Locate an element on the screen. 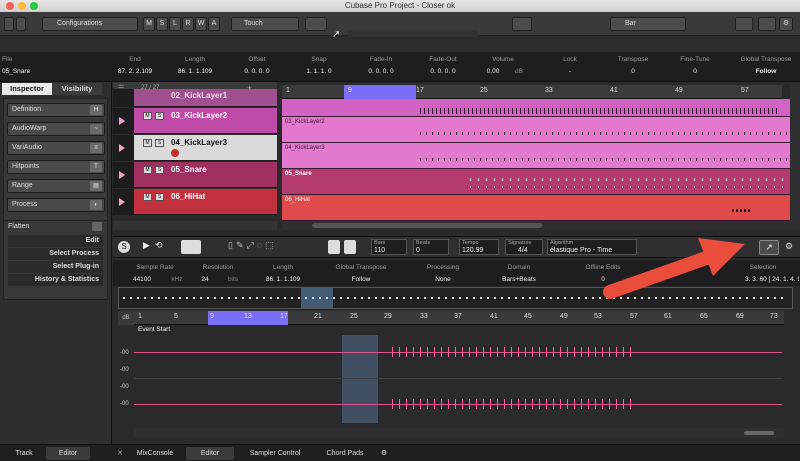  zoom-slider is located at coordinates (759, 433).